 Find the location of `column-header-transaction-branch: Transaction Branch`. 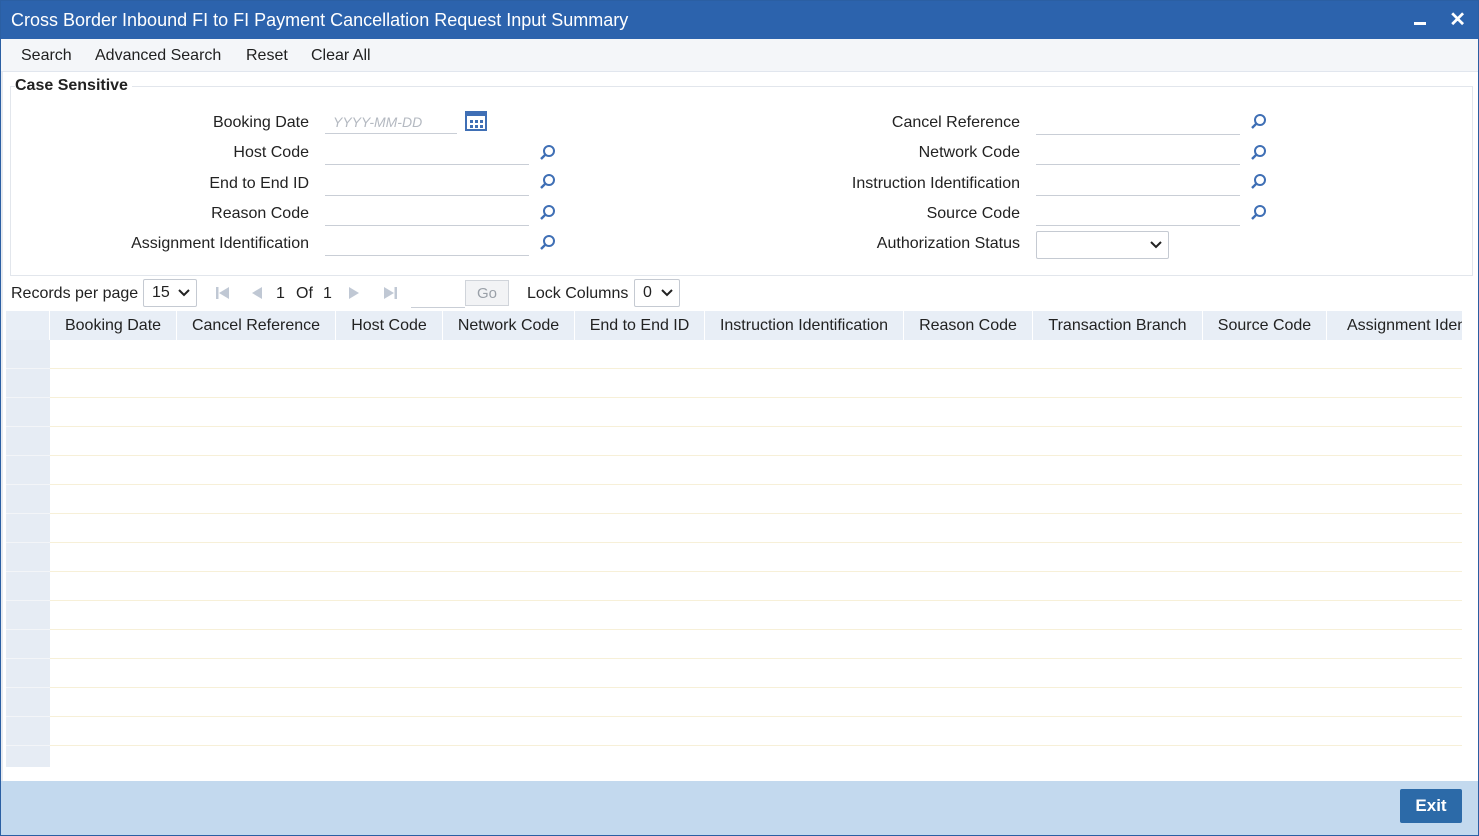

column-header-transaction-branch: Transaction Branch is located at coordinates (1118, 325).